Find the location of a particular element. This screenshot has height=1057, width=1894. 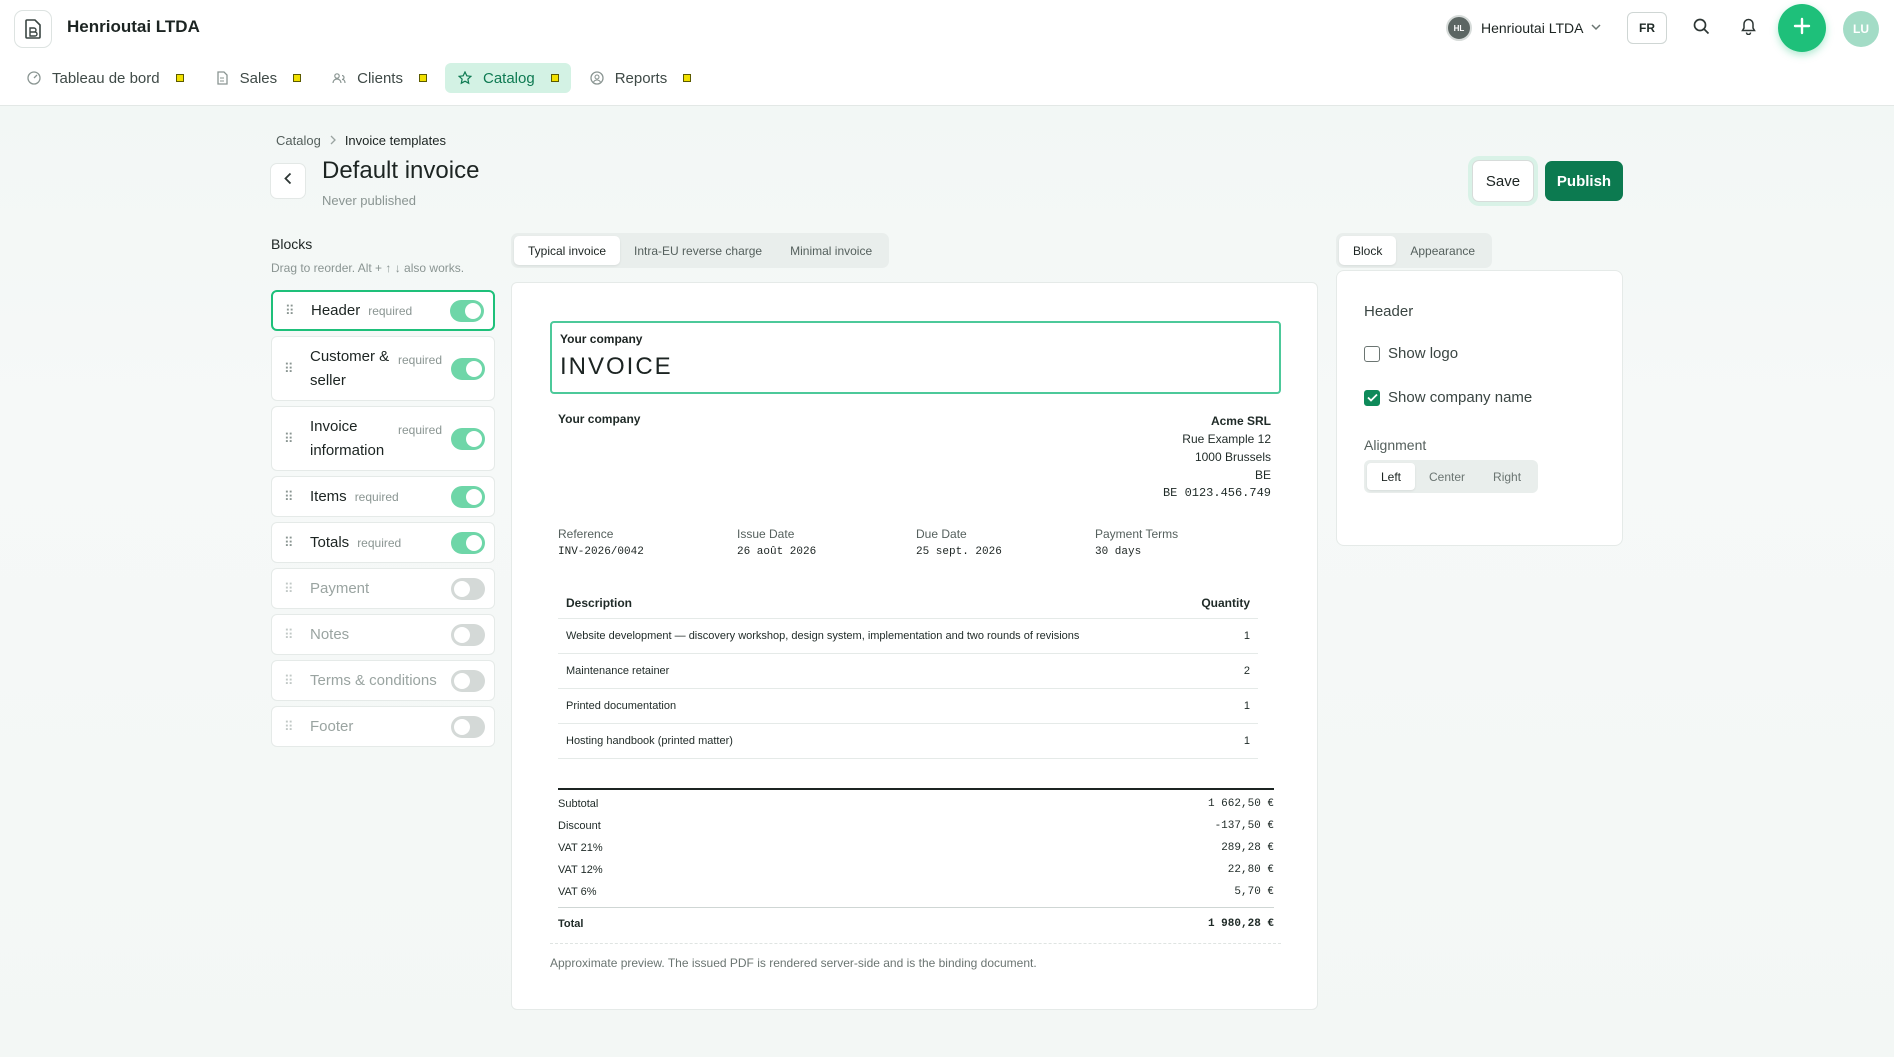

tab-appearance: Appearance is located at coordinates (1442, 250).